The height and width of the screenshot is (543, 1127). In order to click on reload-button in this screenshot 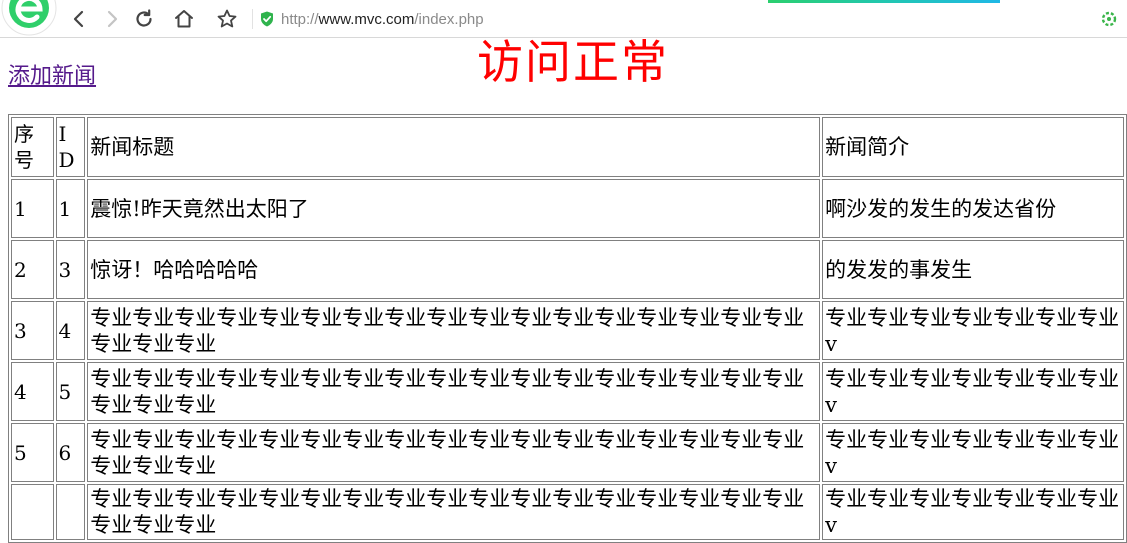, I will do `click(144, 19)`.